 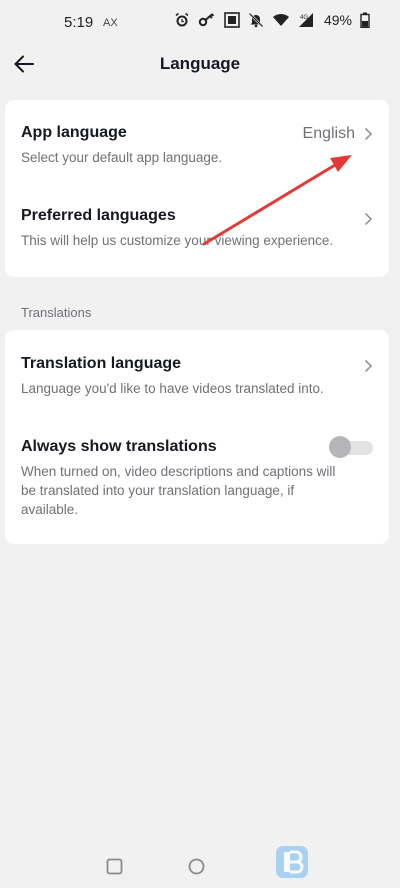 I want to click on page-title: Language, so click(x=200, y=63).